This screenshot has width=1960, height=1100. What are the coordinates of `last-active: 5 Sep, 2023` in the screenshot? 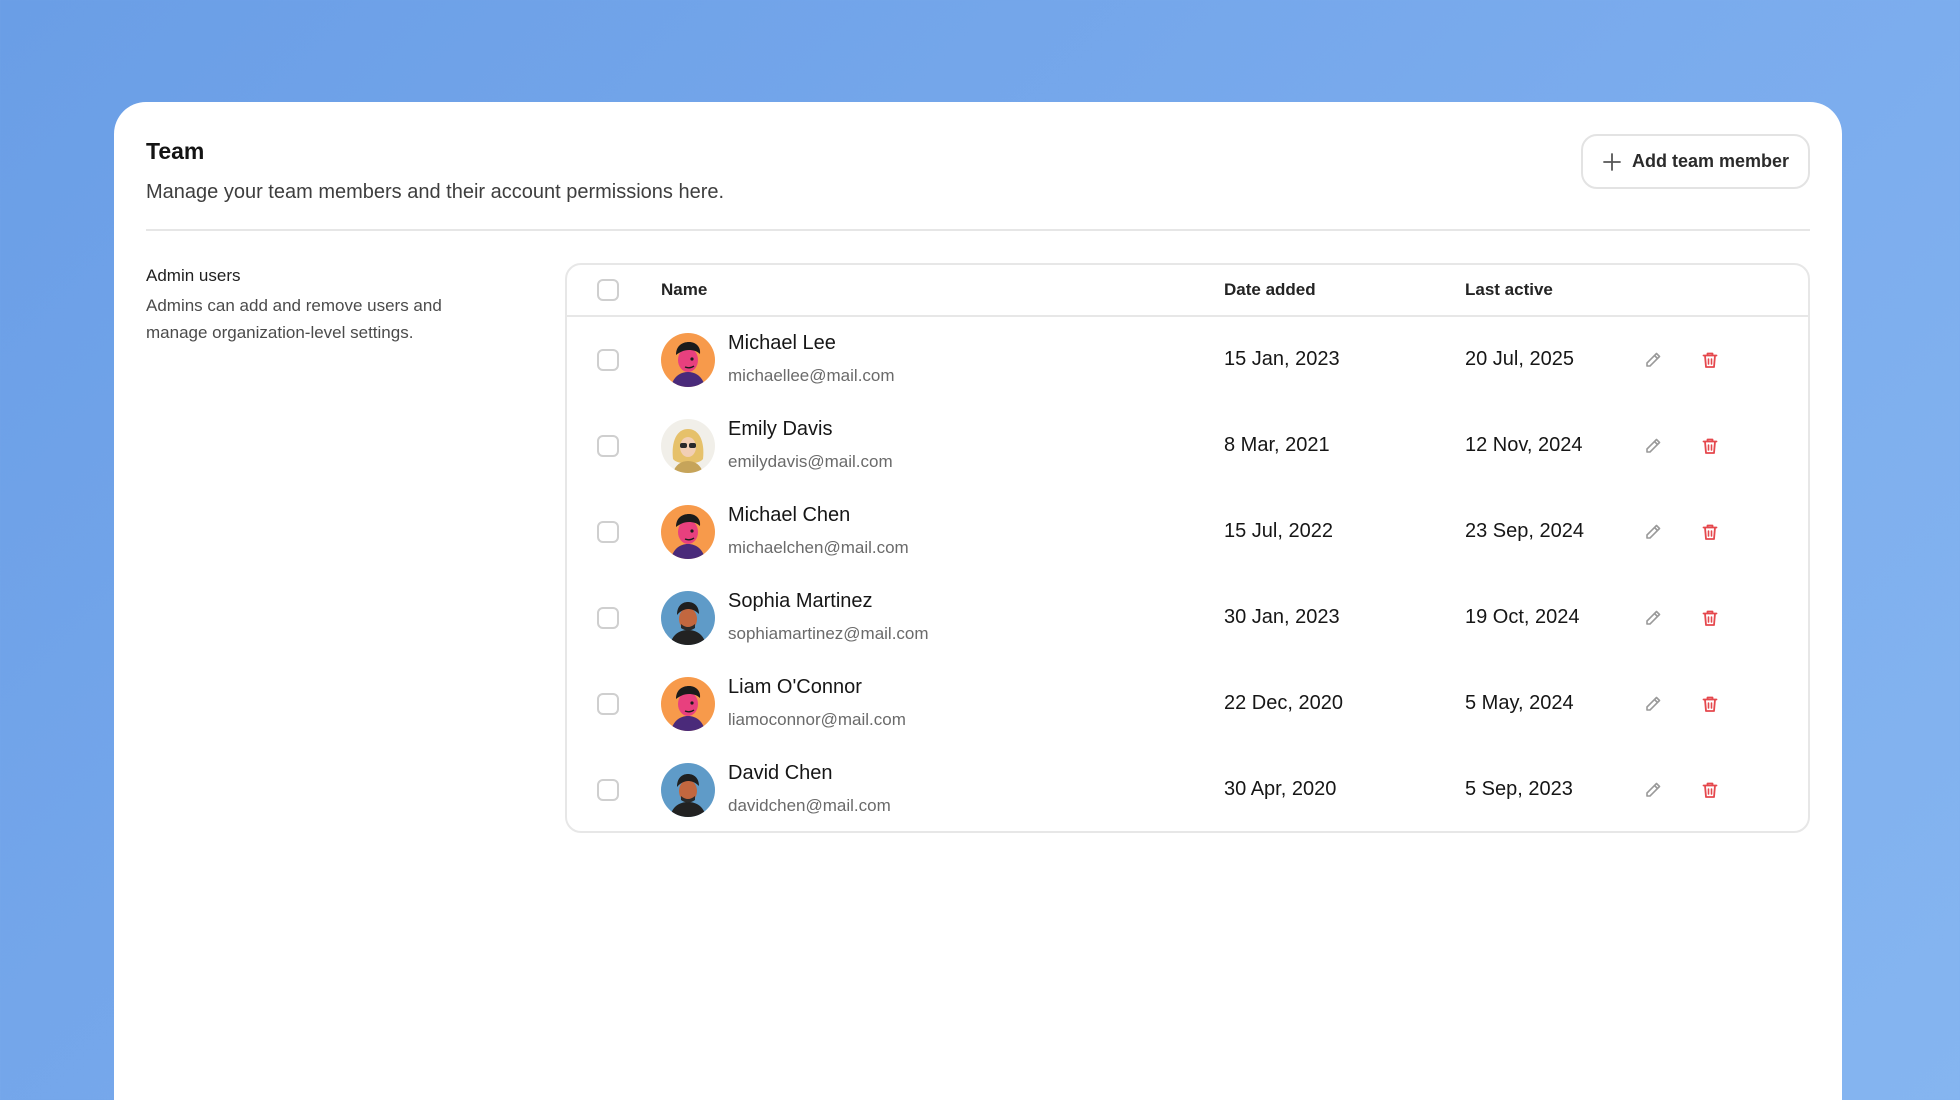 It's located at (1519, 789).